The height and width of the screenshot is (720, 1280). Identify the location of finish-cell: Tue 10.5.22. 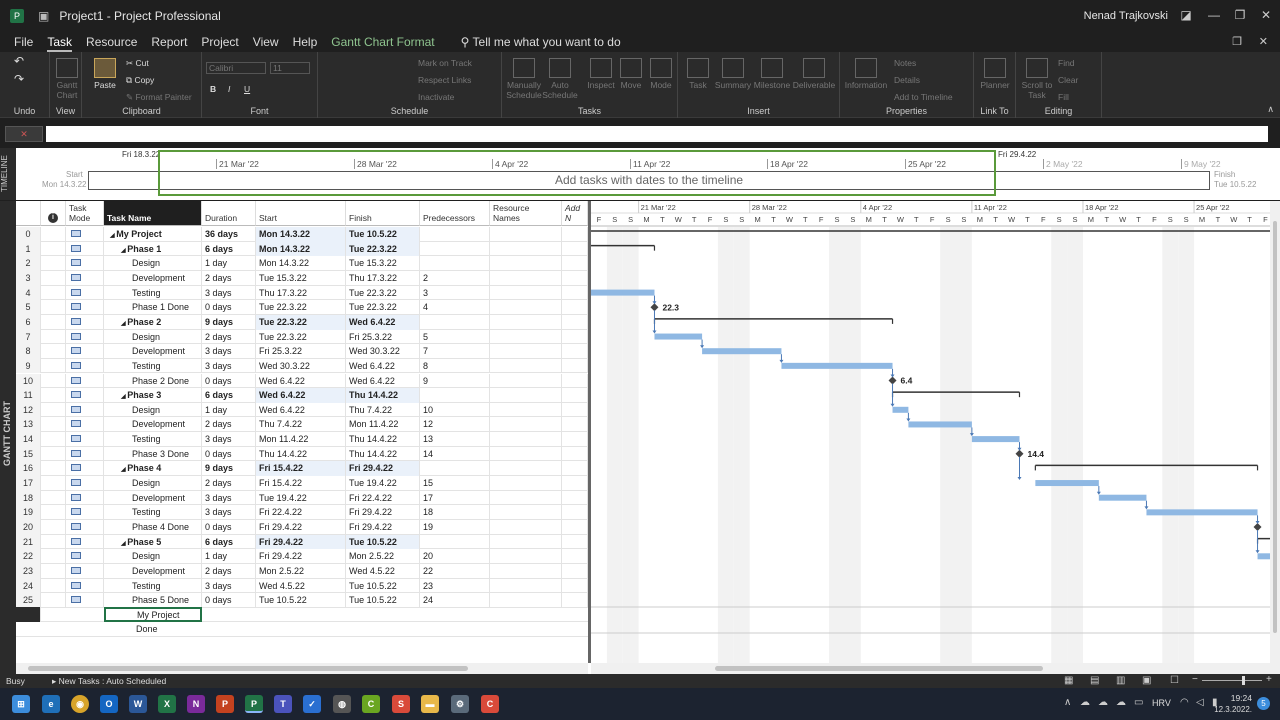
(383, 586).